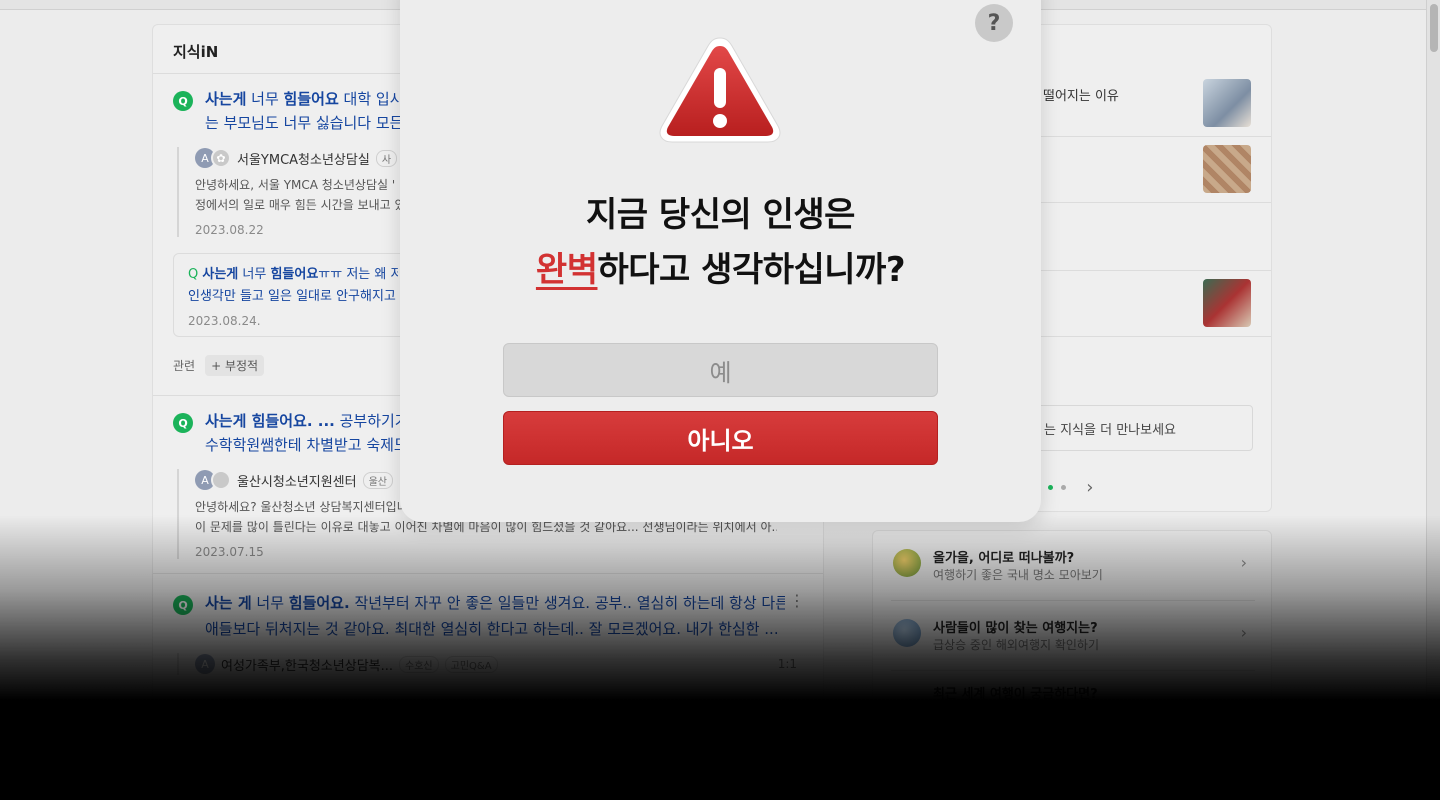 The width and height of the screenshot is (1440, 800). What do you see at coordinates (488, 573) in the screenshot?
I see `divider` at bounding box center [488, 573].